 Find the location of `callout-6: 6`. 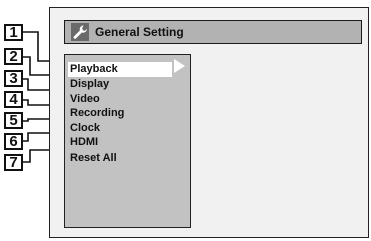

callout-6: 6 is located at coordinates (13, 141).